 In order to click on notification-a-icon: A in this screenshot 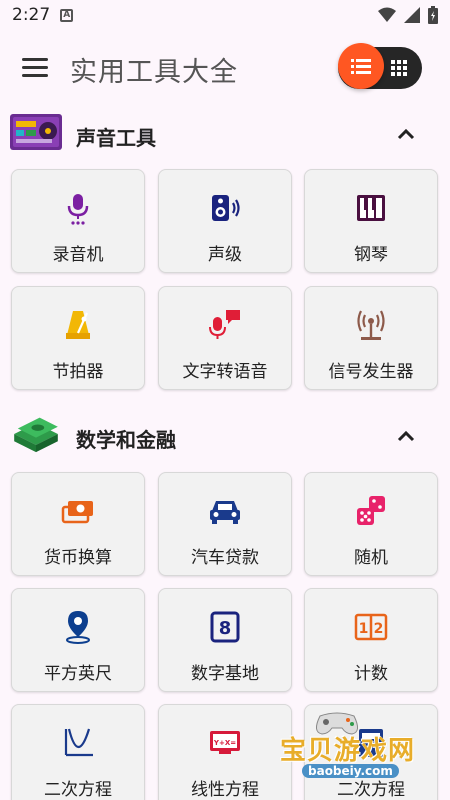, I will do `click(67, 15)`.